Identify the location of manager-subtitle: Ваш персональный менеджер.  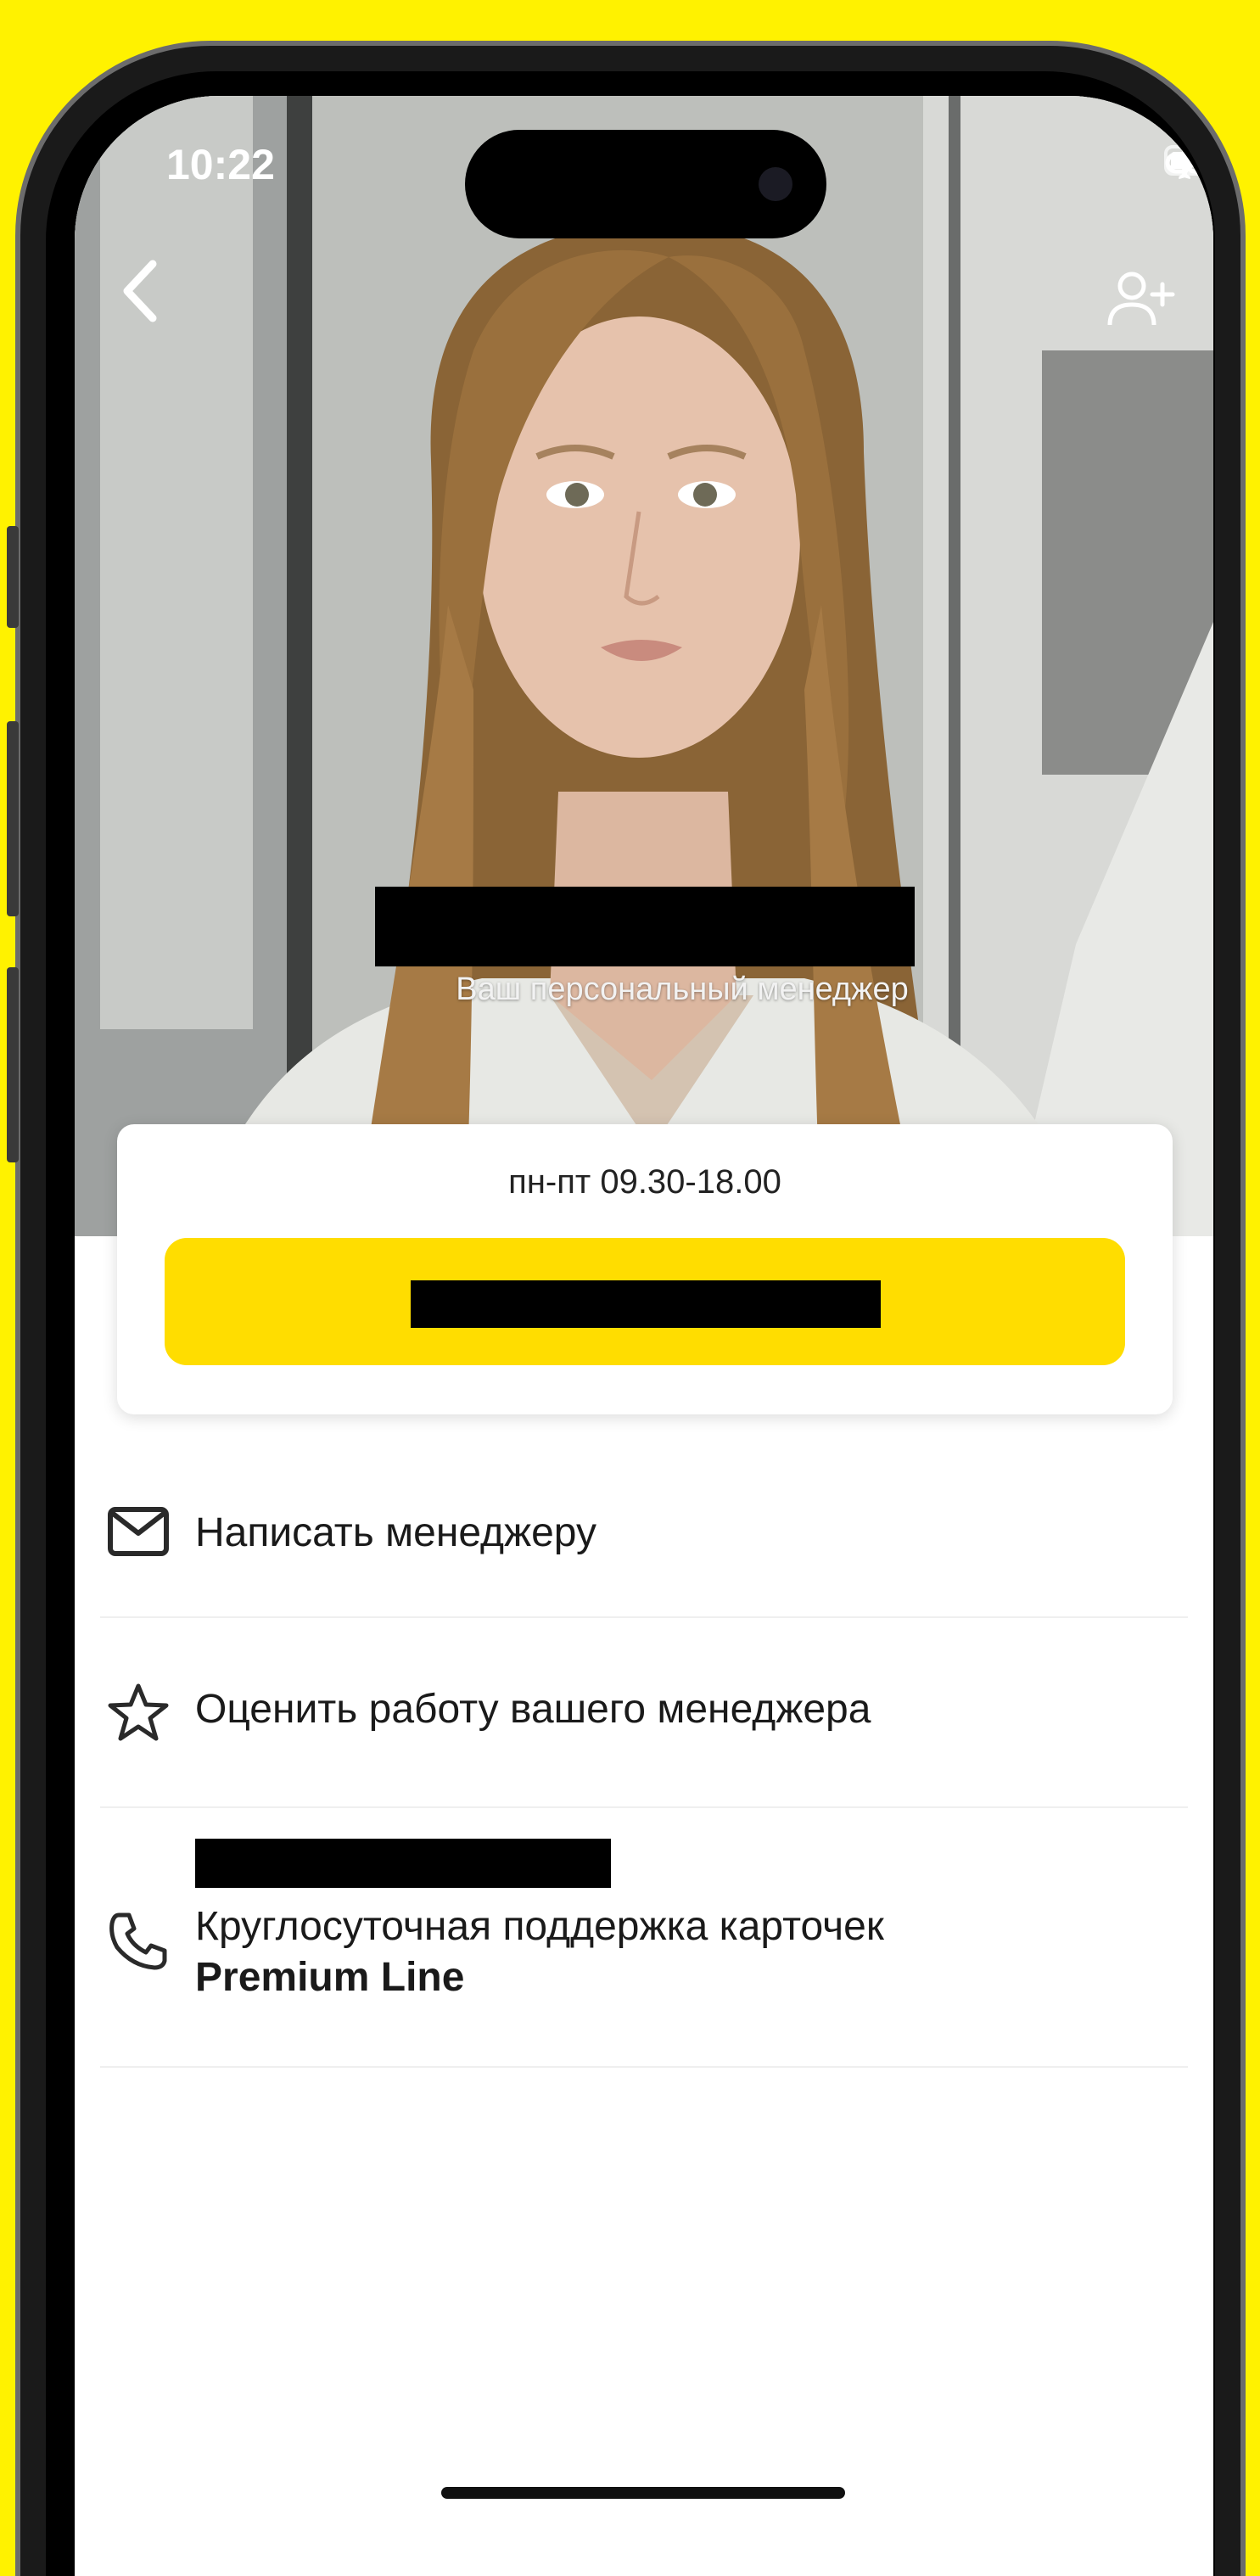
(682, 990).